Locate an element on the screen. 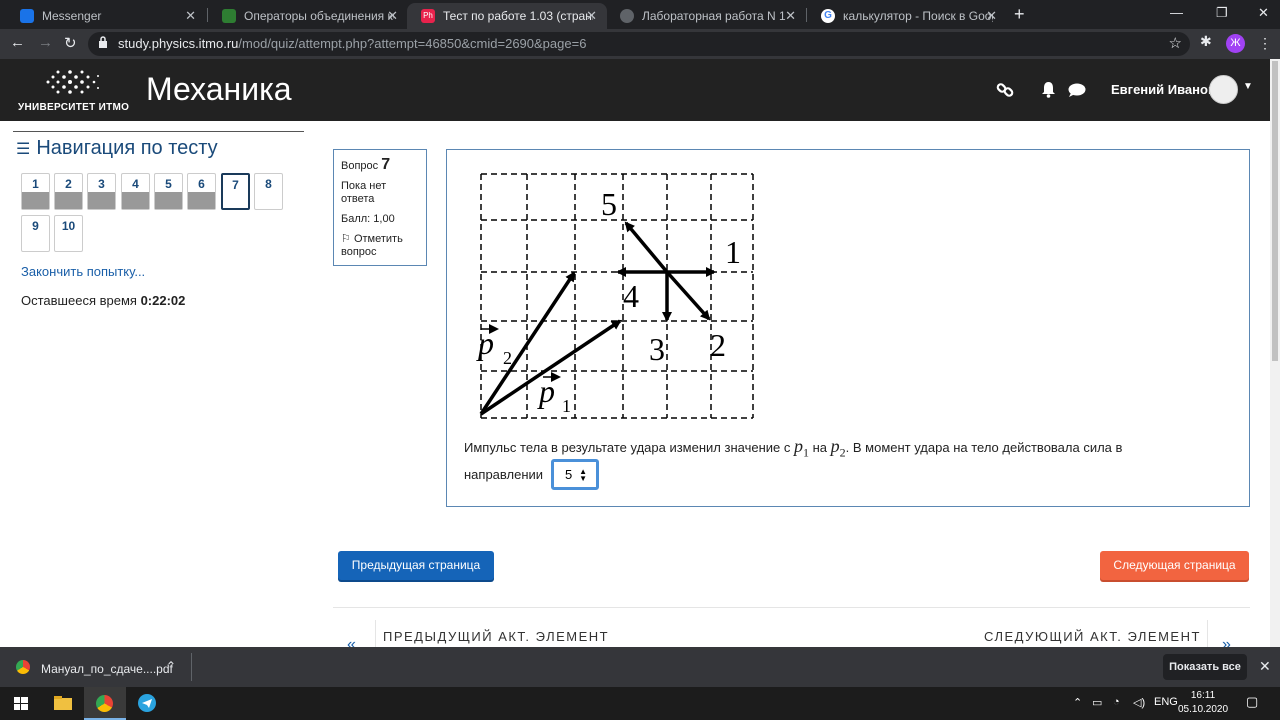  logo-text: УНИВЕРСИТЕТ ИТМО is located at coordinates (74, 107).